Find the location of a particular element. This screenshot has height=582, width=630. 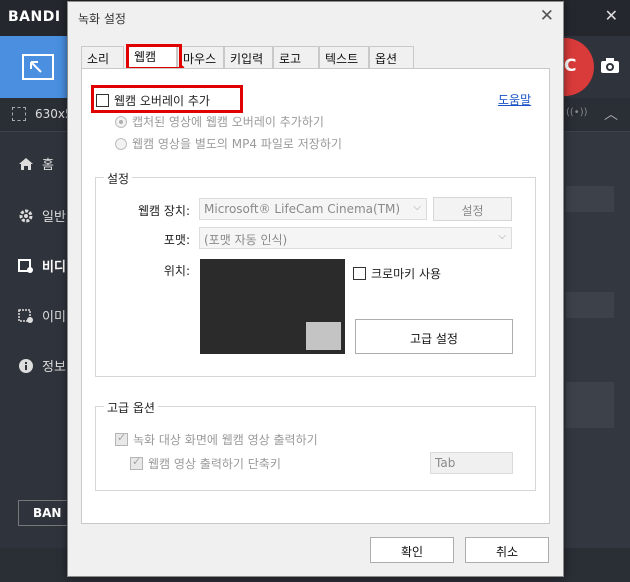

webcam-device-label: 웹캠 장치: is located at coordinates (163, 211).